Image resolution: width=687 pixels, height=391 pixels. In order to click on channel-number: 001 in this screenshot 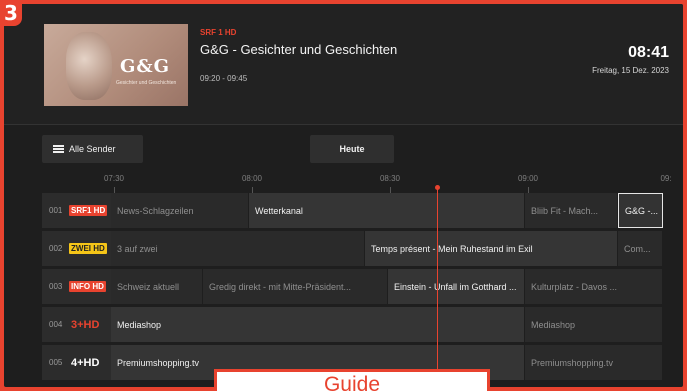, I will do `click(56, 210)`.